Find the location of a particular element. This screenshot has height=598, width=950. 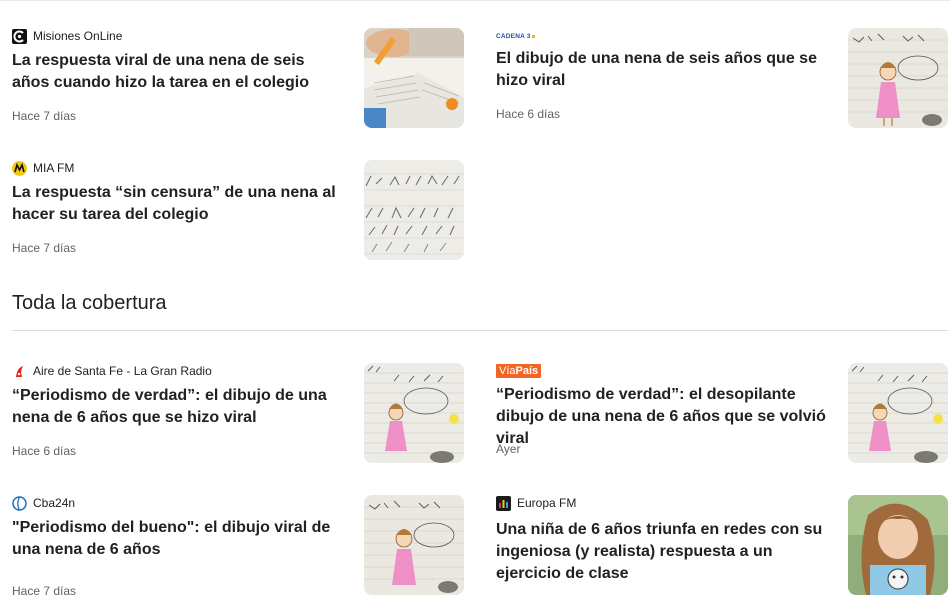

cadena3-logo-icon: CADENA 3 is located at coordinates (515, 36).